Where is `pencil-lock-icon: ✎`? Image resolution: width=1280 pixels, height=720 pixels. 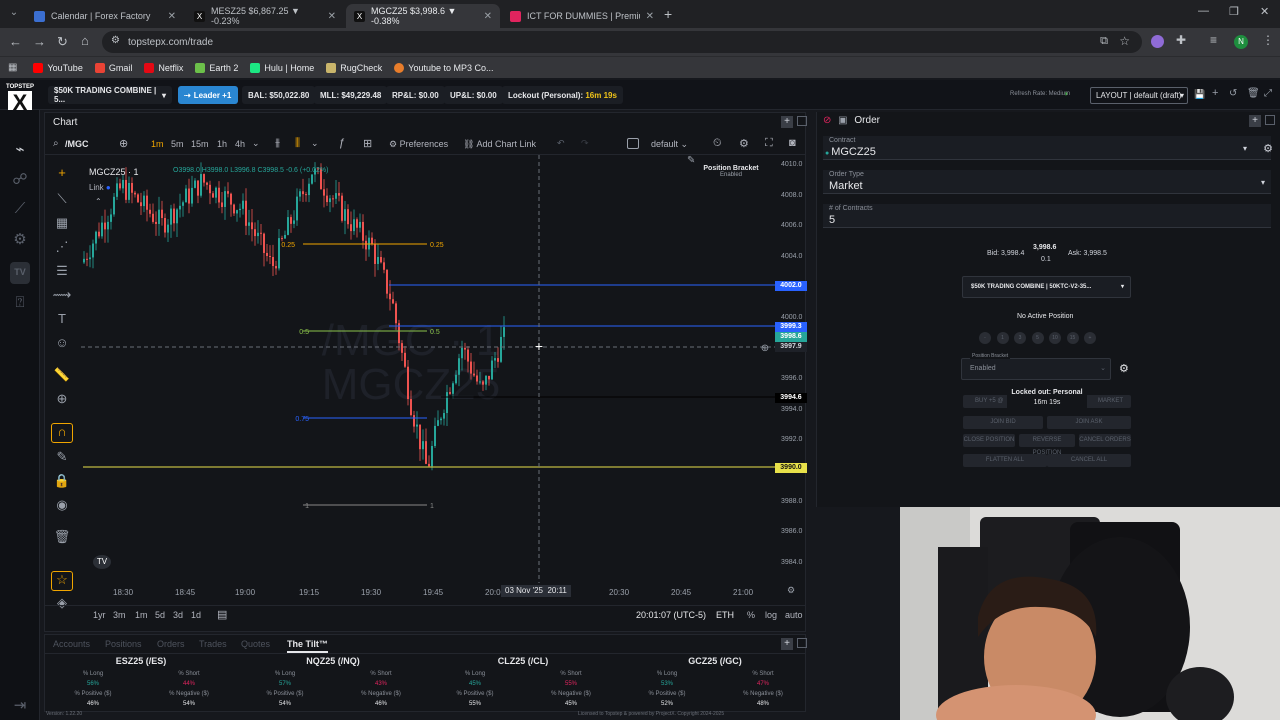
pencil-lock-icon: ✎ is located at coordinates (62, 459).